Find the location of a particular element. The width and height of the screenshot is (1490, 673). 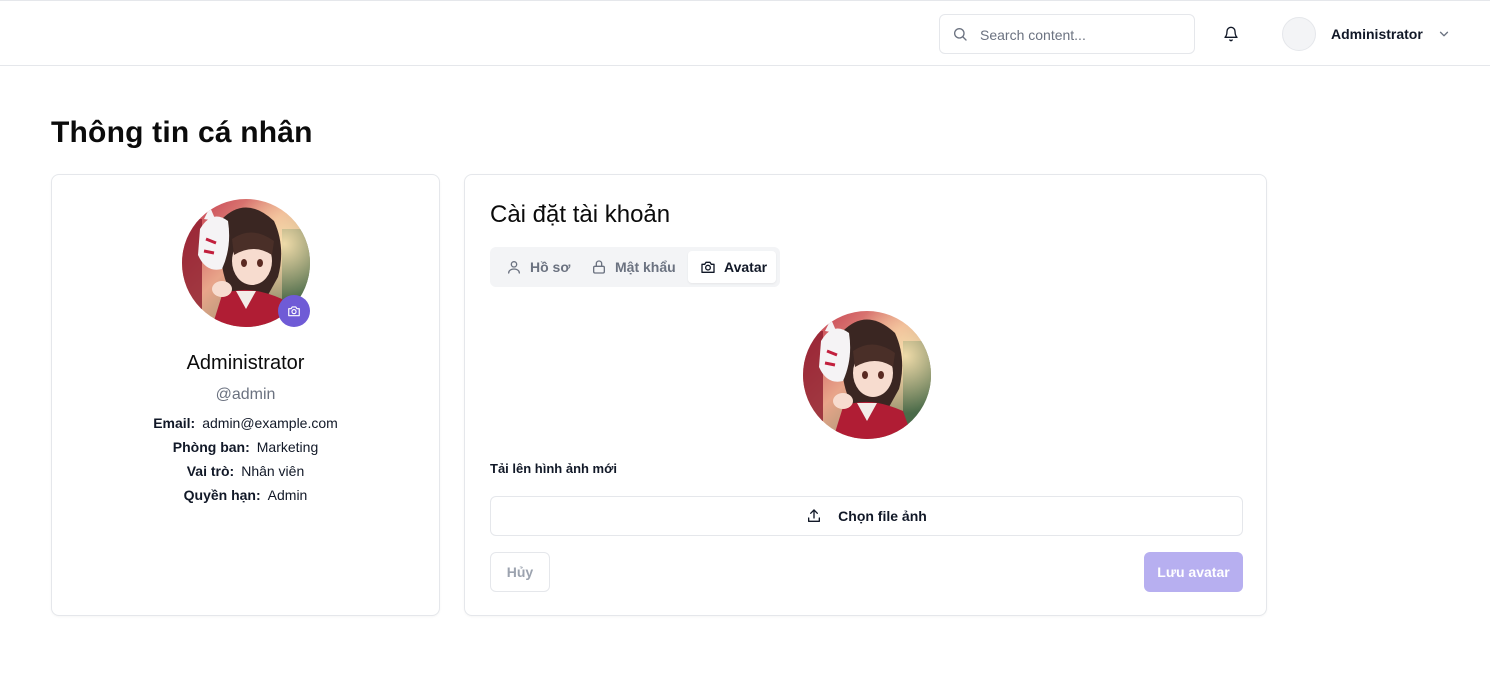

upload-label: Tải lên hình ảnh mới is located at coordinates (553, 468).